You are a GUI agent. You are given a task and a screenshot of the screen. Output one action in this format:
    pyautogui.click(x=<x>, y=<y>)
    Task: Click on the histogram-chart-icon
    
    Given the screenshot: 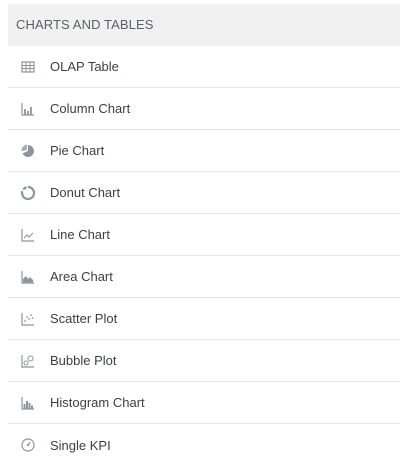 What is the action you would take?
    pyautogui.click(x=28, y=403)
    